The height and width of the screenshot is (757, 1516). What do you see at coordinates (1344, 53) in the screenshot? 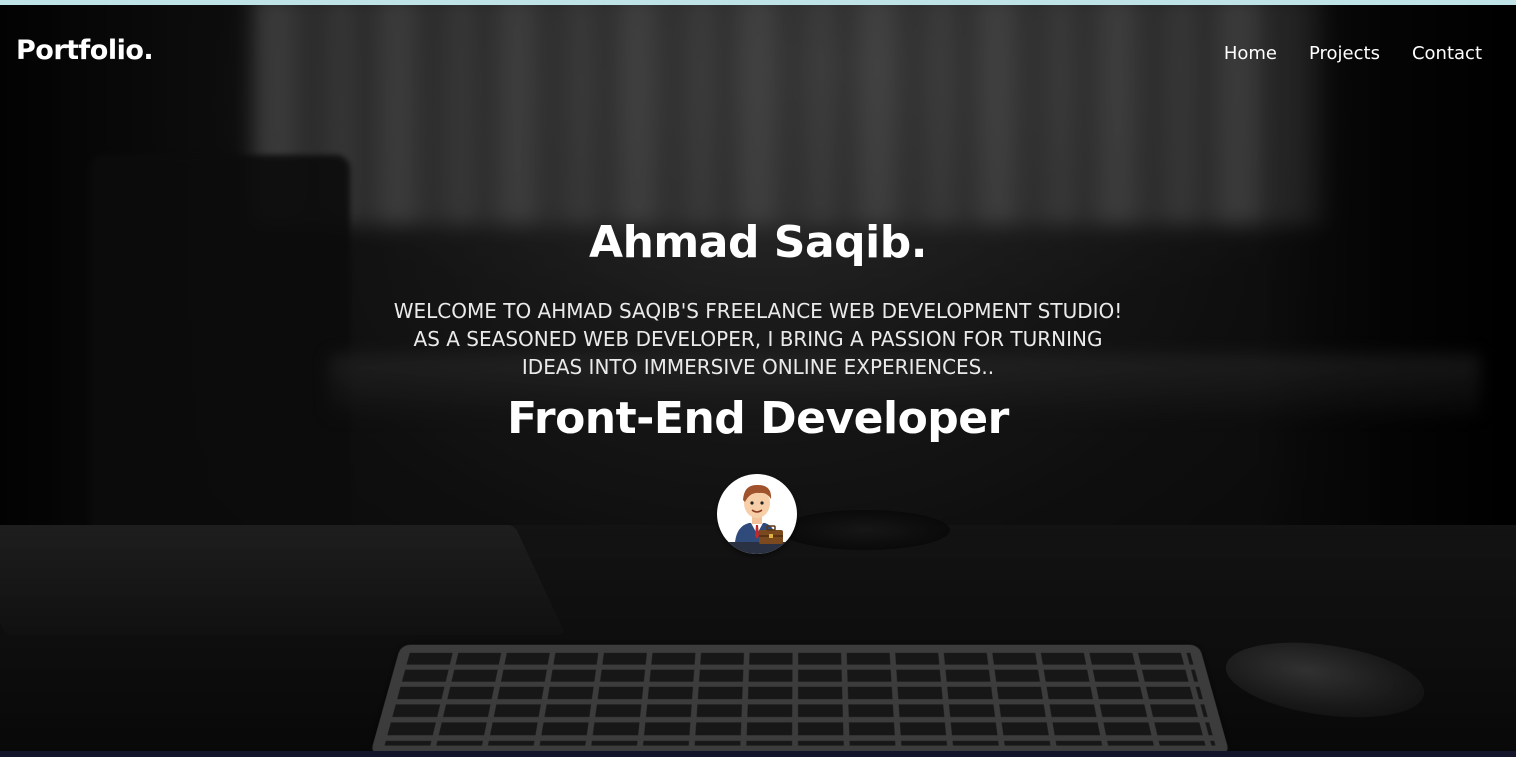
I see `nav-link-projects: Projects` at bounding box center [1344, 53].